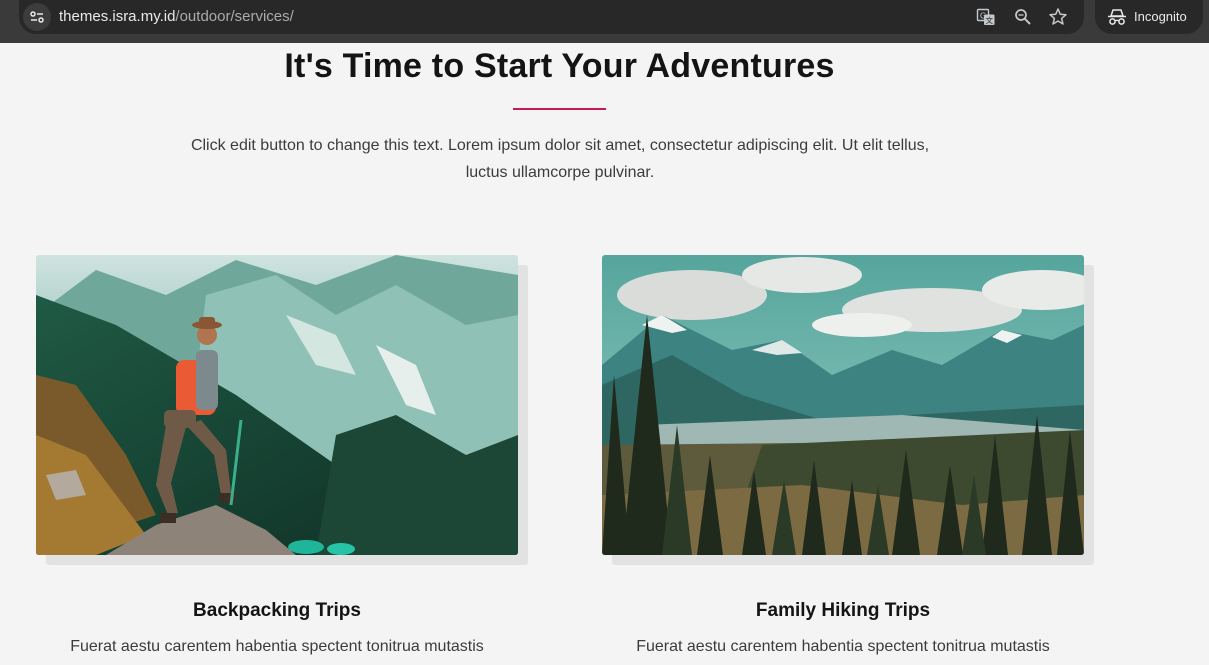 This screenshot has height=665, width=1209. Describe the element at coordinates (559, 66) in the screenshot. I see `section-title: It's Time to Start Your Adventures` at that location.